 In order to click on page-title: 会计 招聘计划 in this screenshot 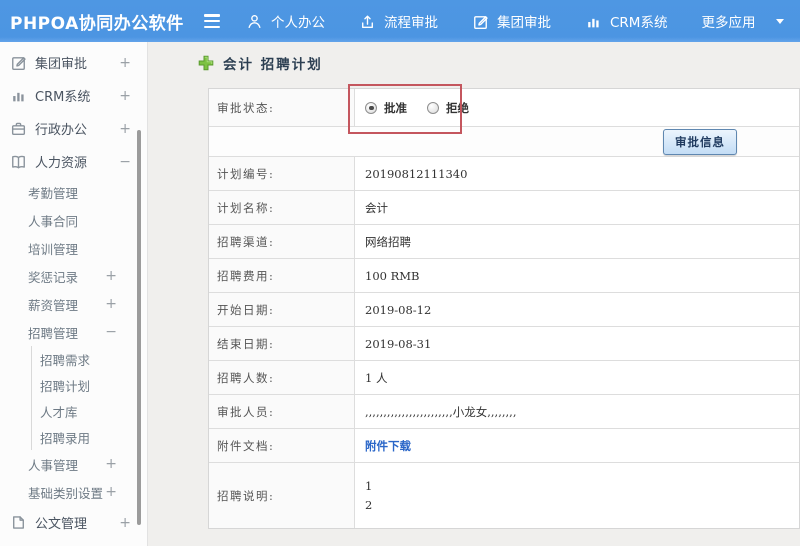, I will do `click(260, 63)`.